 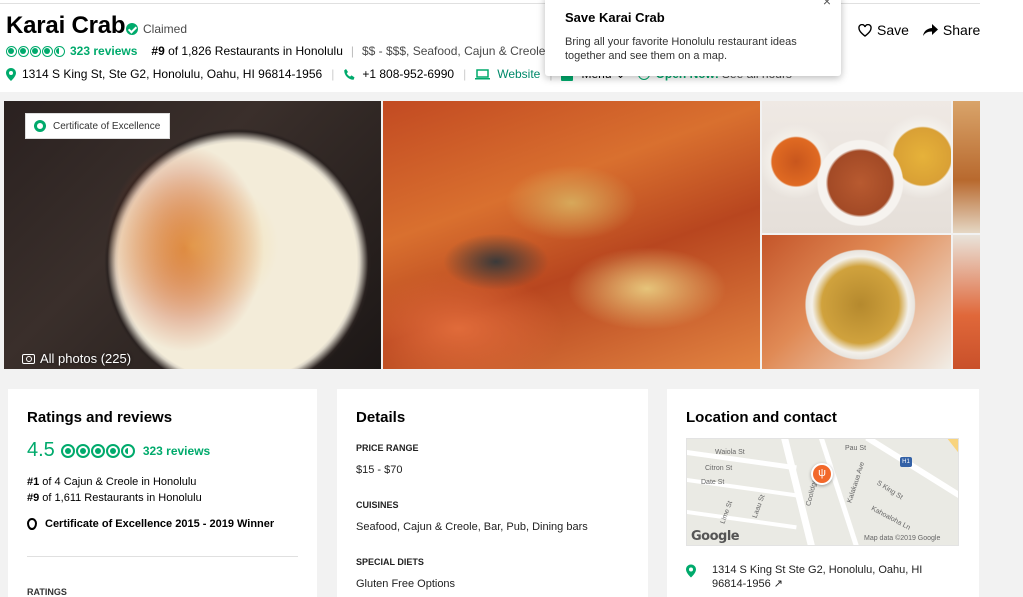 I want to click on cuisines-heading: CUISINES, so click(x=377, y=505).